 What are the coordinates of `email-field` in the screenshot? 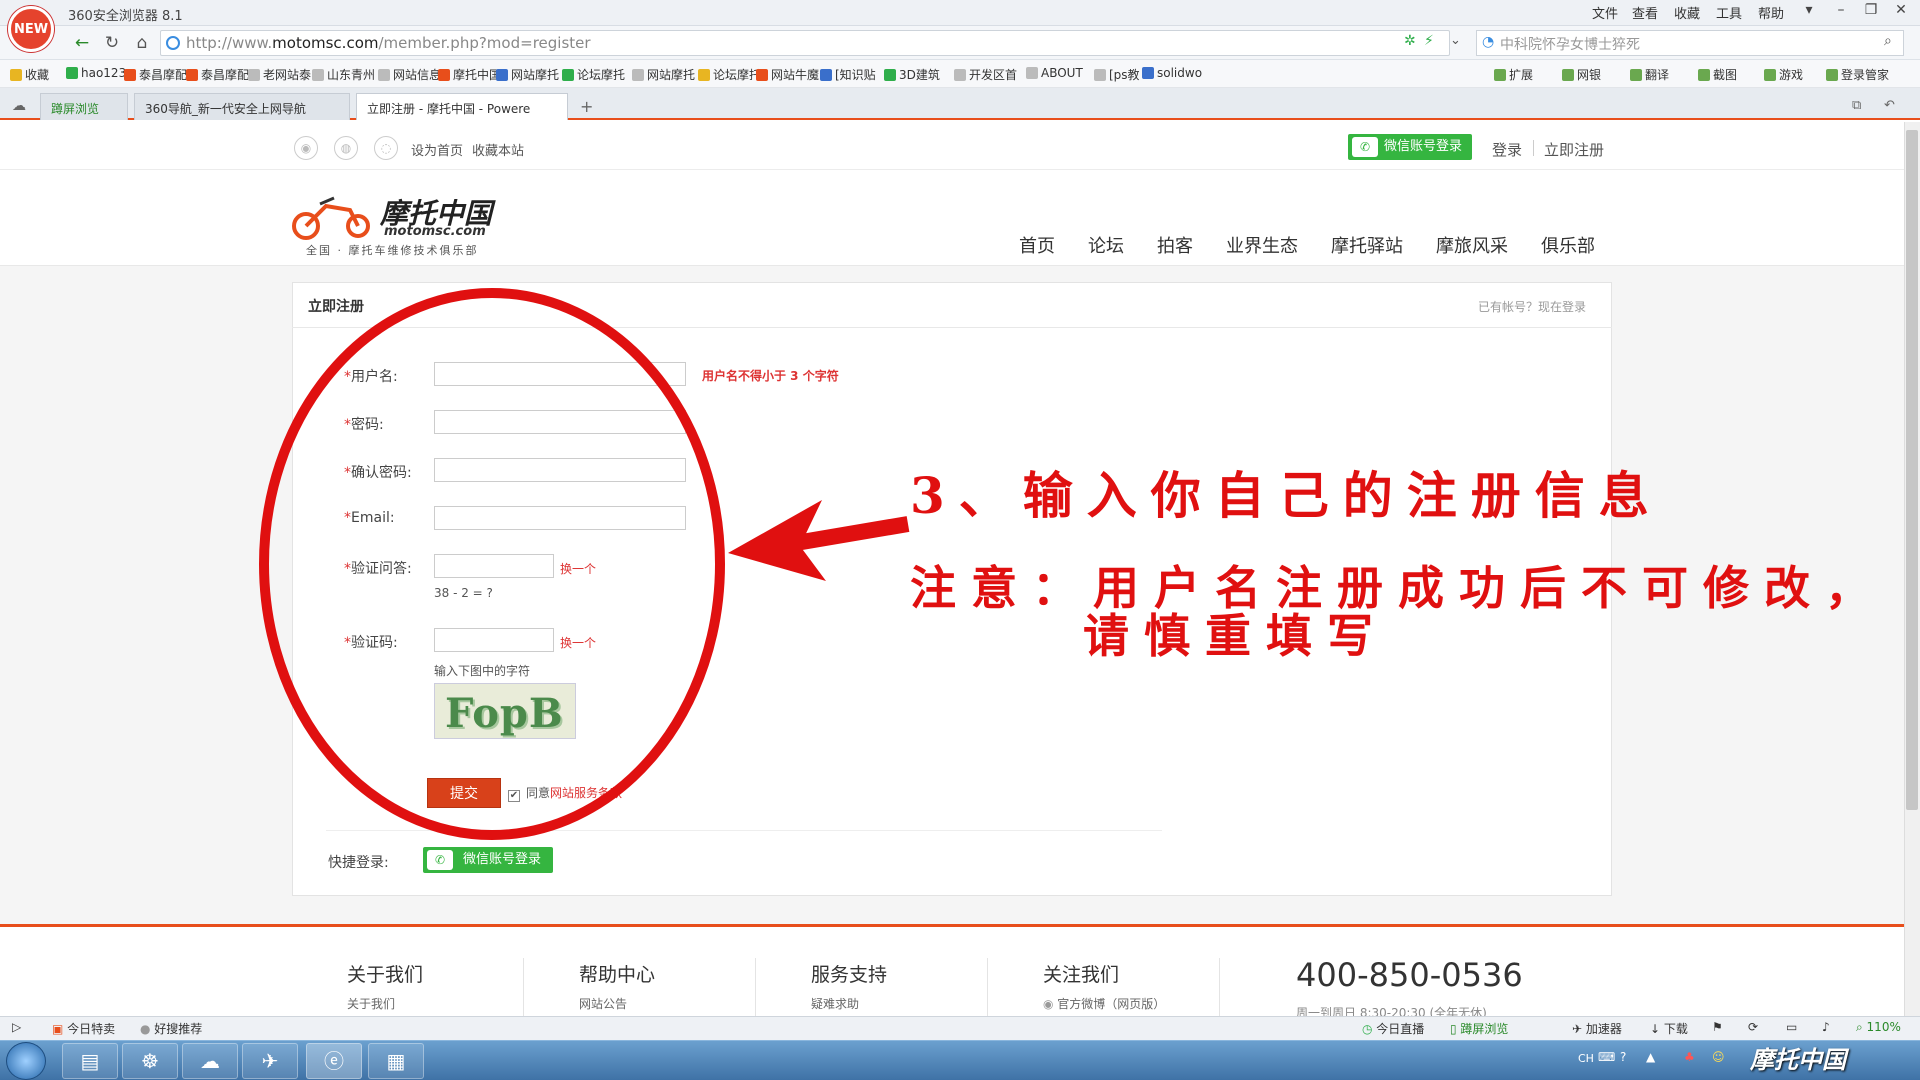 It's located at (560, 518).